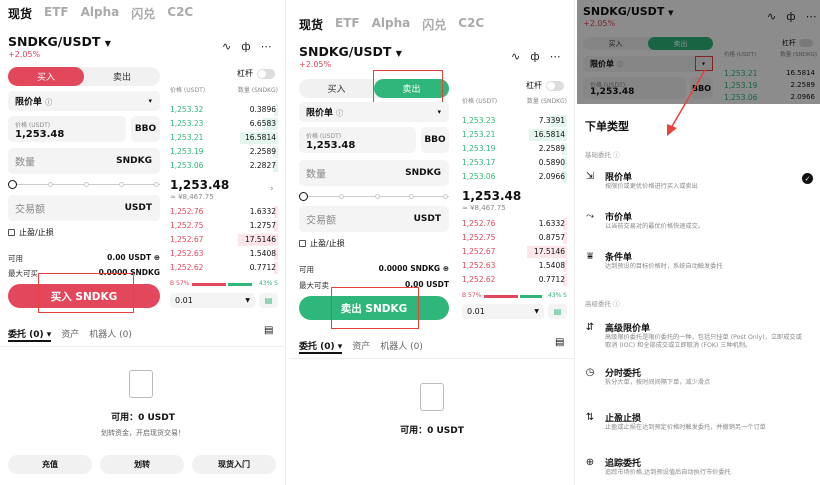 The width and height of the screenshot is (820, 485). I want to click on advanced-limit-icon: ⇵, so click(590, 327).